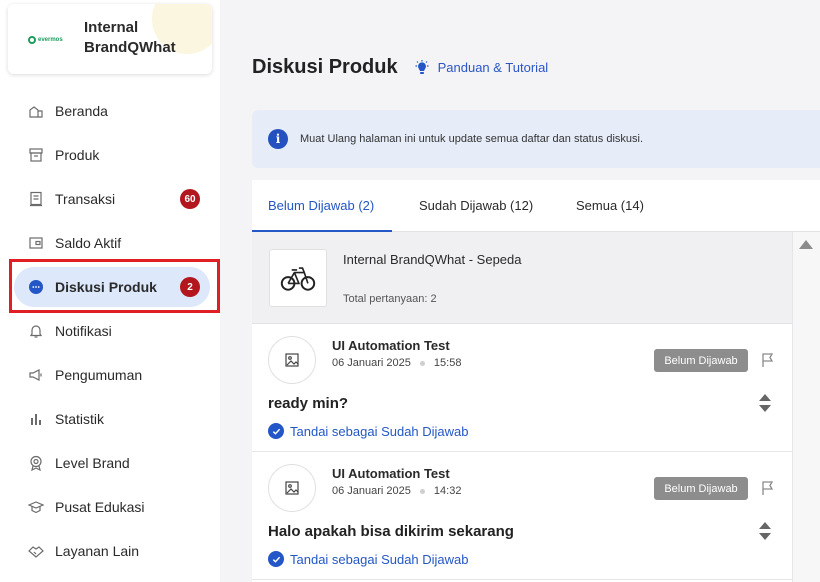  I want to click on sidebar-item-label: Beranda, so click(81, 111).